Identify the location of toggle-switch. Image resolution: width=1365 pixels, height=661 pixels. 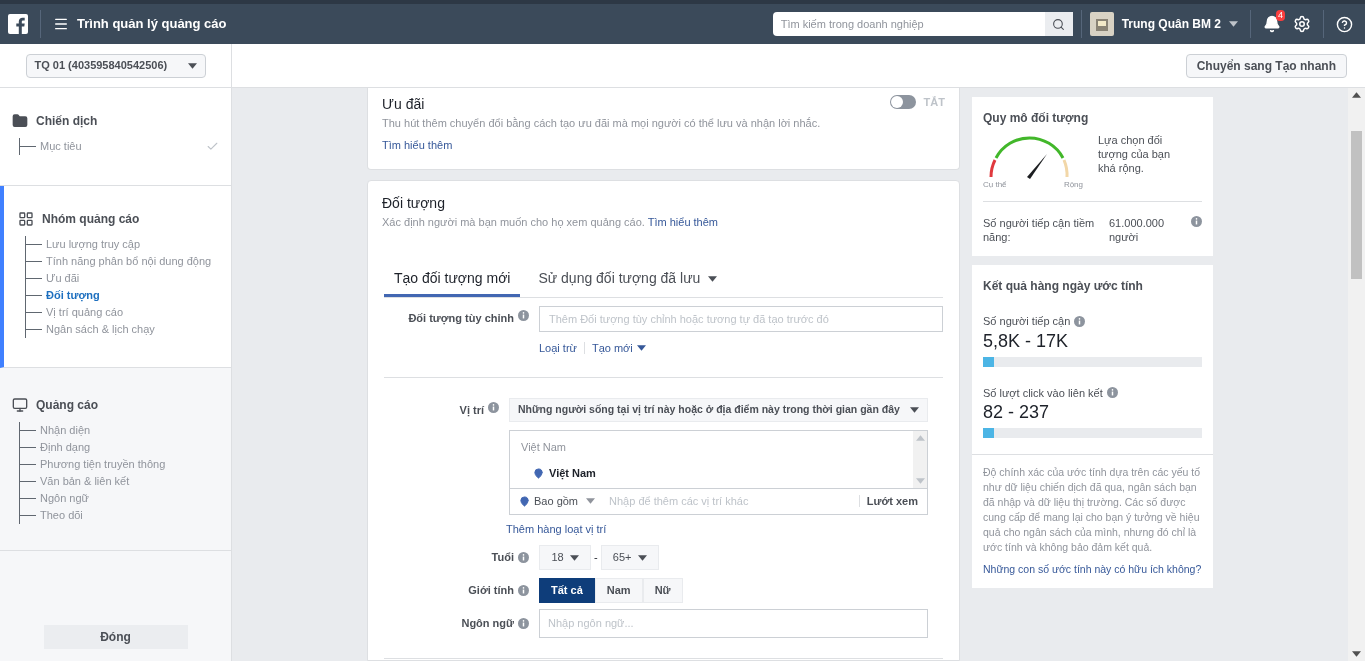
(902, 102).